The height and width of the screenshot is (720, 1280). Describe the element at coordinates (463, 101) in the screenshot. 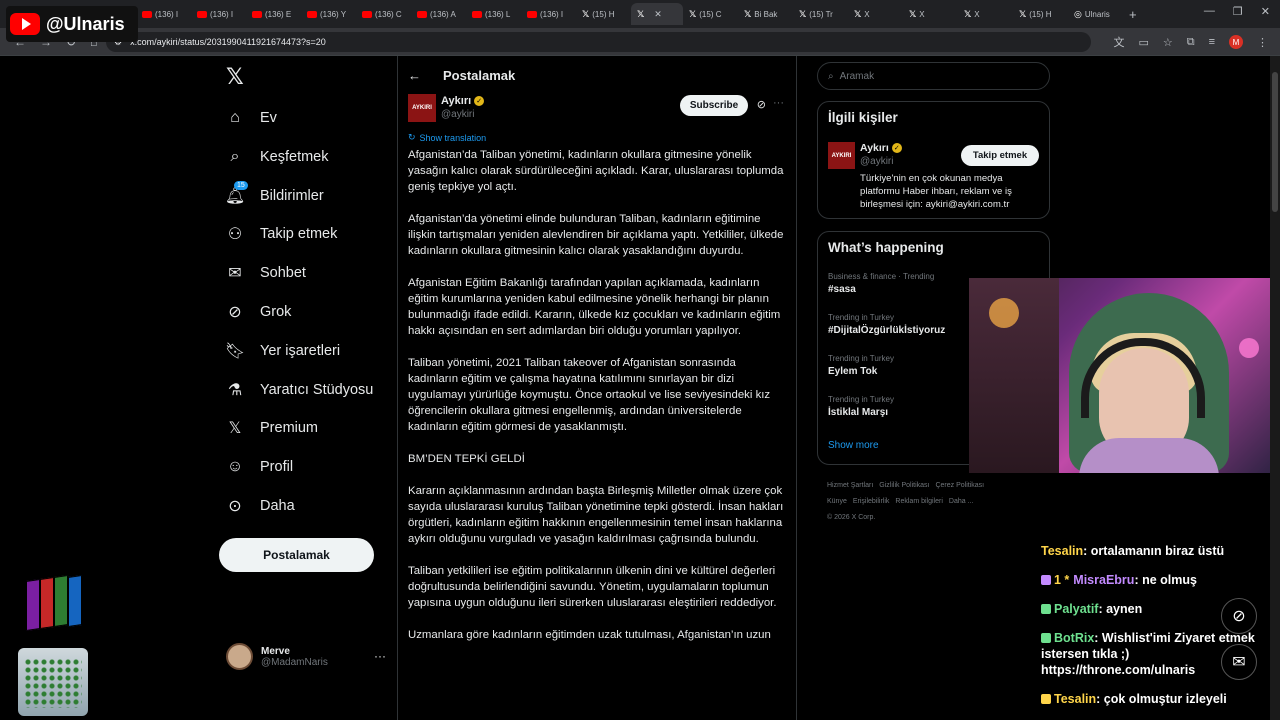

I see `author-name-row: Aykırı ✓` at that location.